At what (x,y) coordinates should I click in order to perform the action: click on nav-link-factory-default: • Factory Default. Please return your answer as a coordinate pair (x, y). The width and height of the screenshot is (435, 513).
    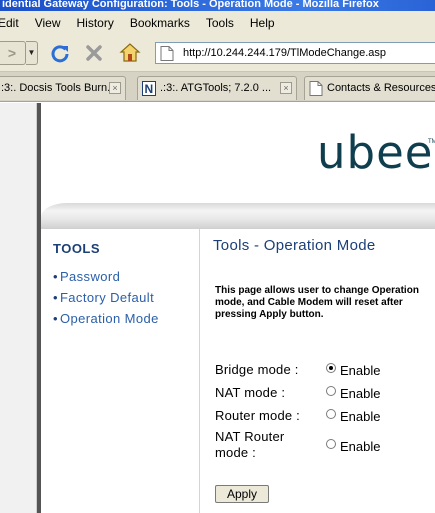
    Looking at the image, I should click on (103, 297).